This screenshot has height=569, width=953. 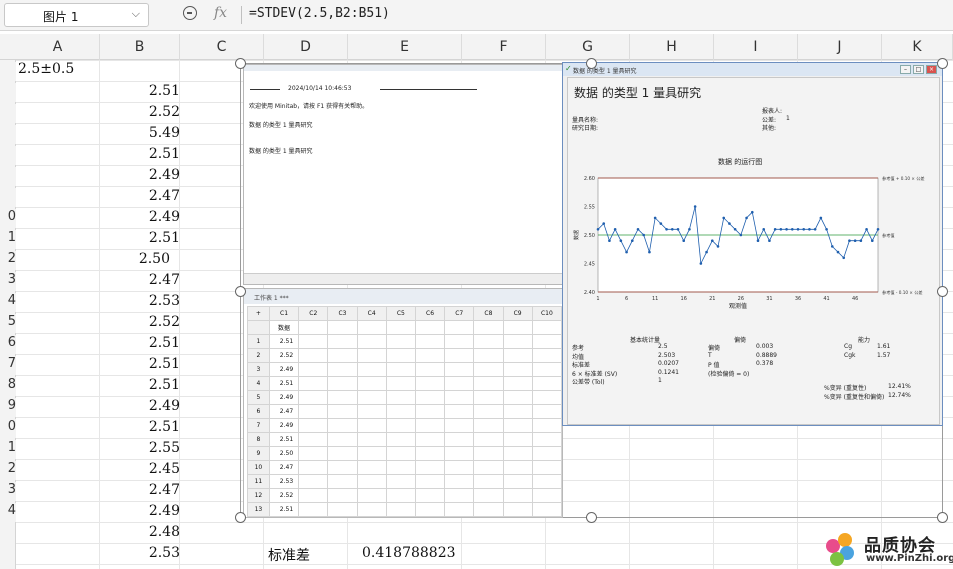 What do you see at coordinates (284, 481) in the screenshot?
I see `worksheet-cell: 2.53` at bounding box center [284, 481].